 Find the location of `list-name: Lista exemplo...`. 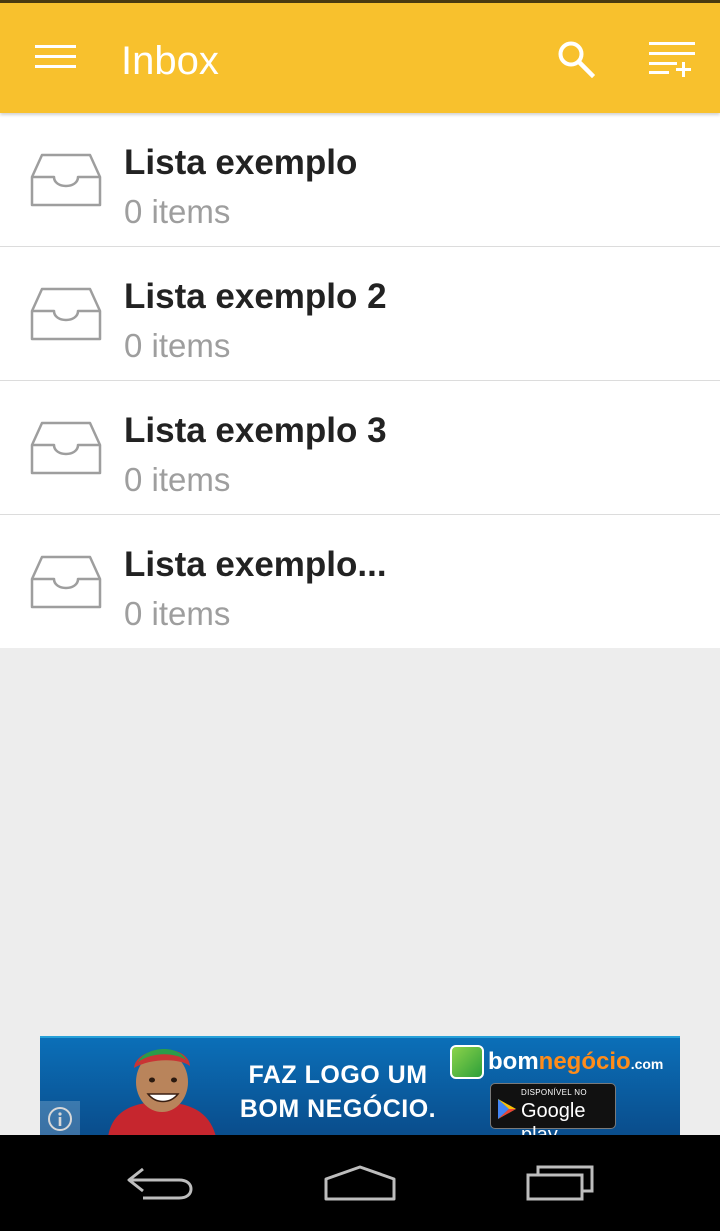

list-name: Lista exemplo... is located at coordinates (255, 564).